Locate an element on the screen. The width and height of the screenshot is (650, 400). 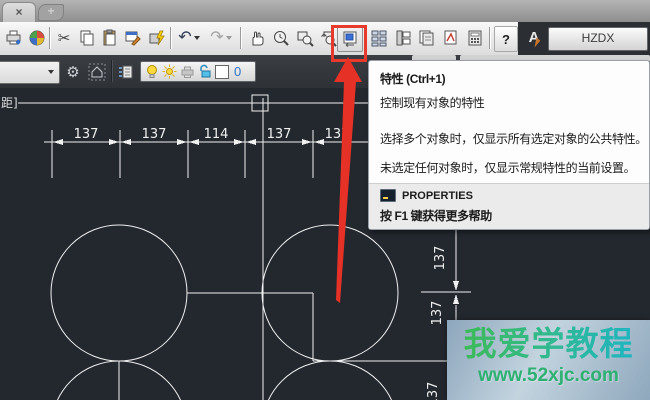
quickcalc-icon is located at coordinates (475, 38).